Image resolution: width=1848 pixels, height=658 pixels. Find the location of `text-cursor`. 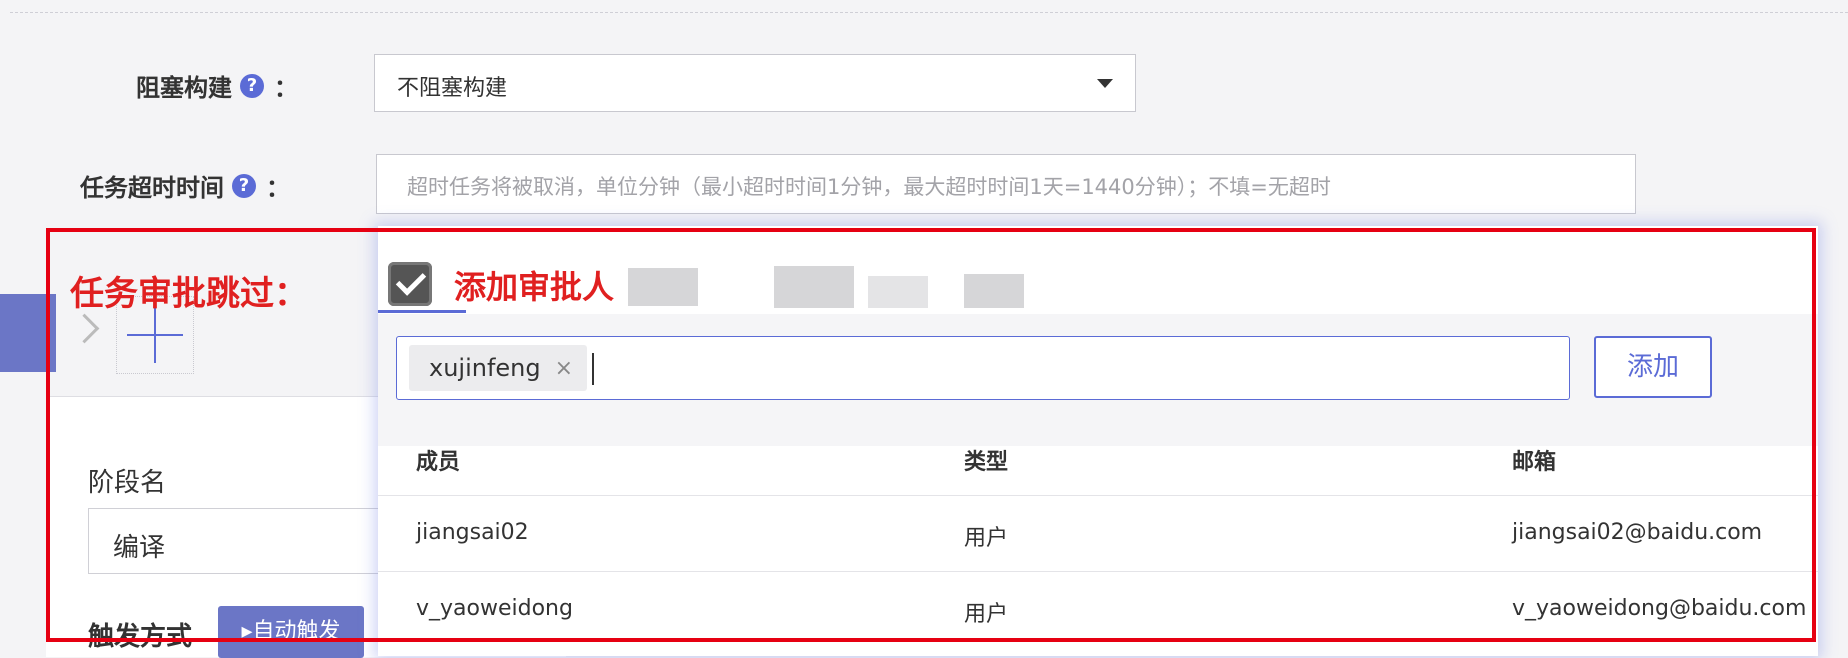

text-cursor is located at coordinates (593, 369).